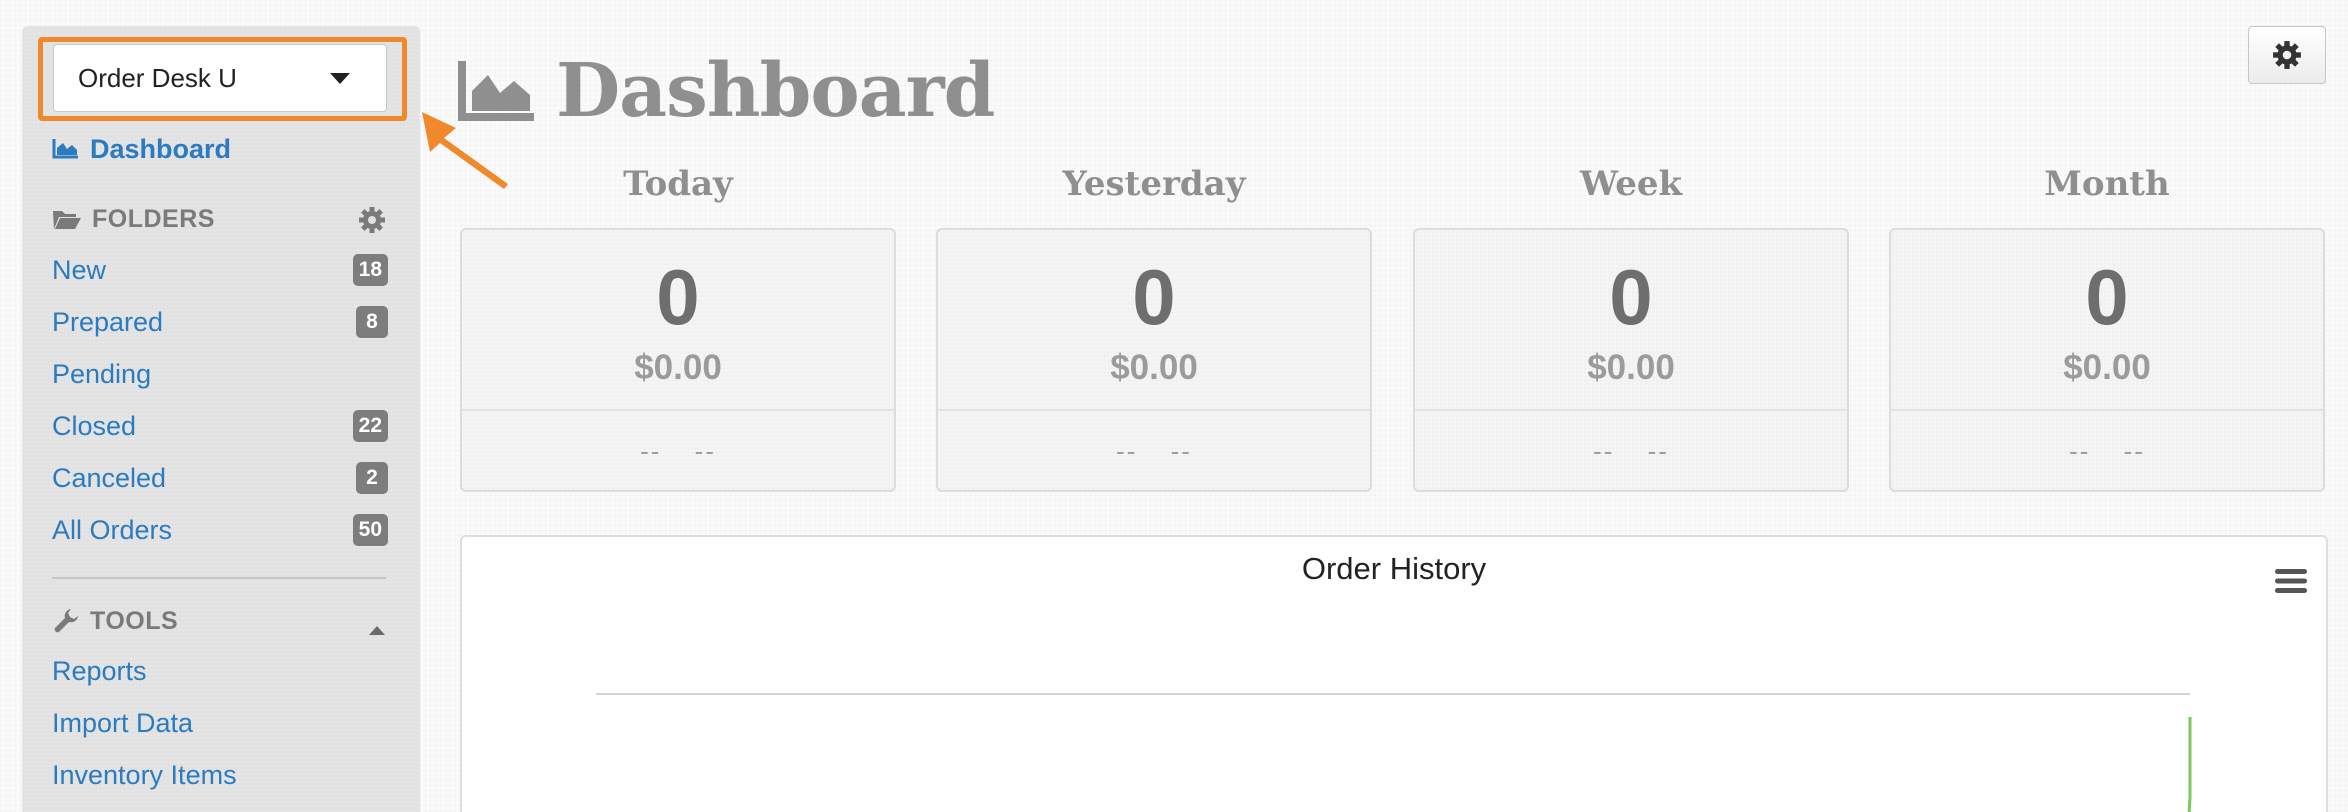 The width and height of the screenshot is (2348, 812). I want to click on count-badge: 50, so click(370, 530).